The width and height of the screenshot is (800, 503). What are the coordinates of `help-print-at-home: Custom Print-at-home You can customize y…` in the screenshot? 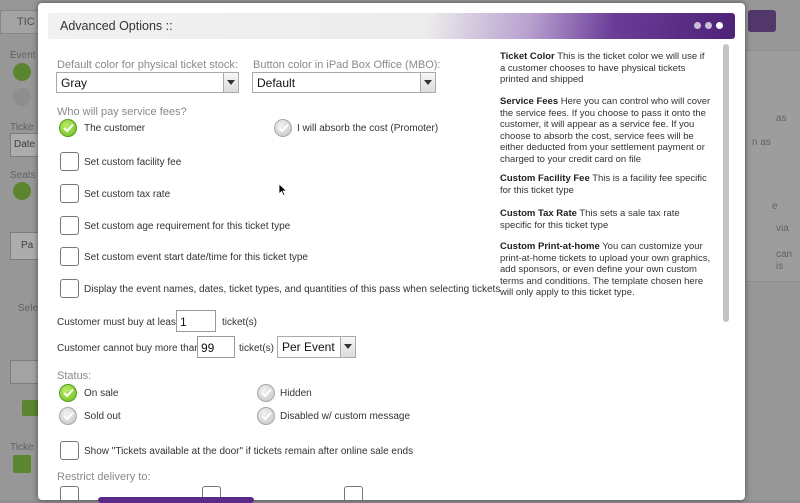 It's located at (605, 270).